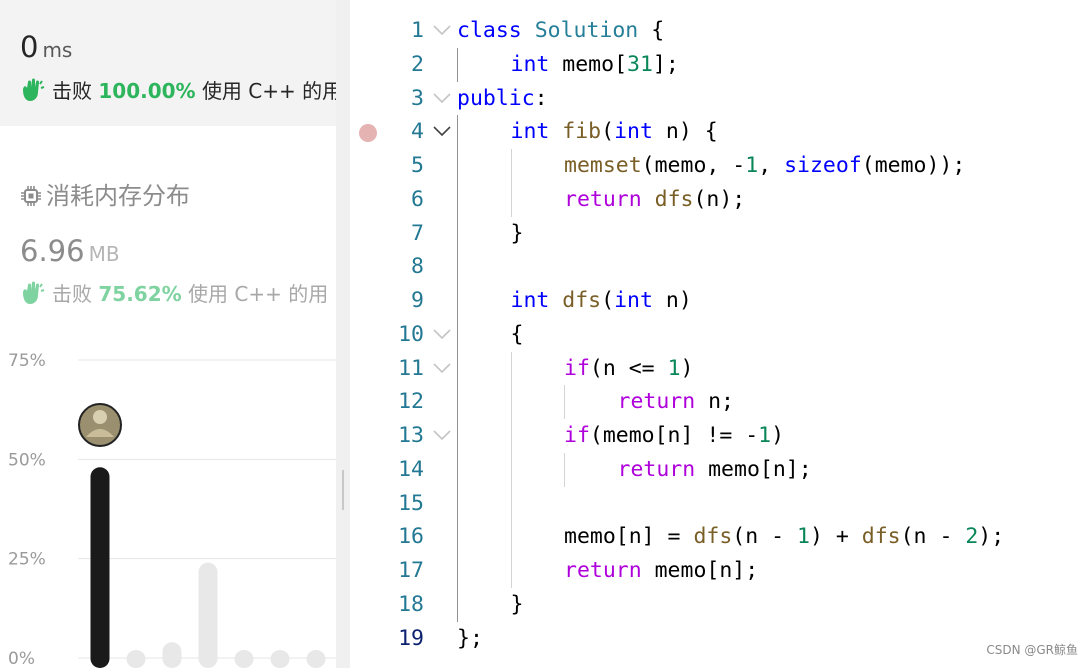 This screenshot has height=668, width=1092. What do you see at coordinates (721, 267) in the screenshot?
I see `code-line: 8` at bounding box center [721, 267].